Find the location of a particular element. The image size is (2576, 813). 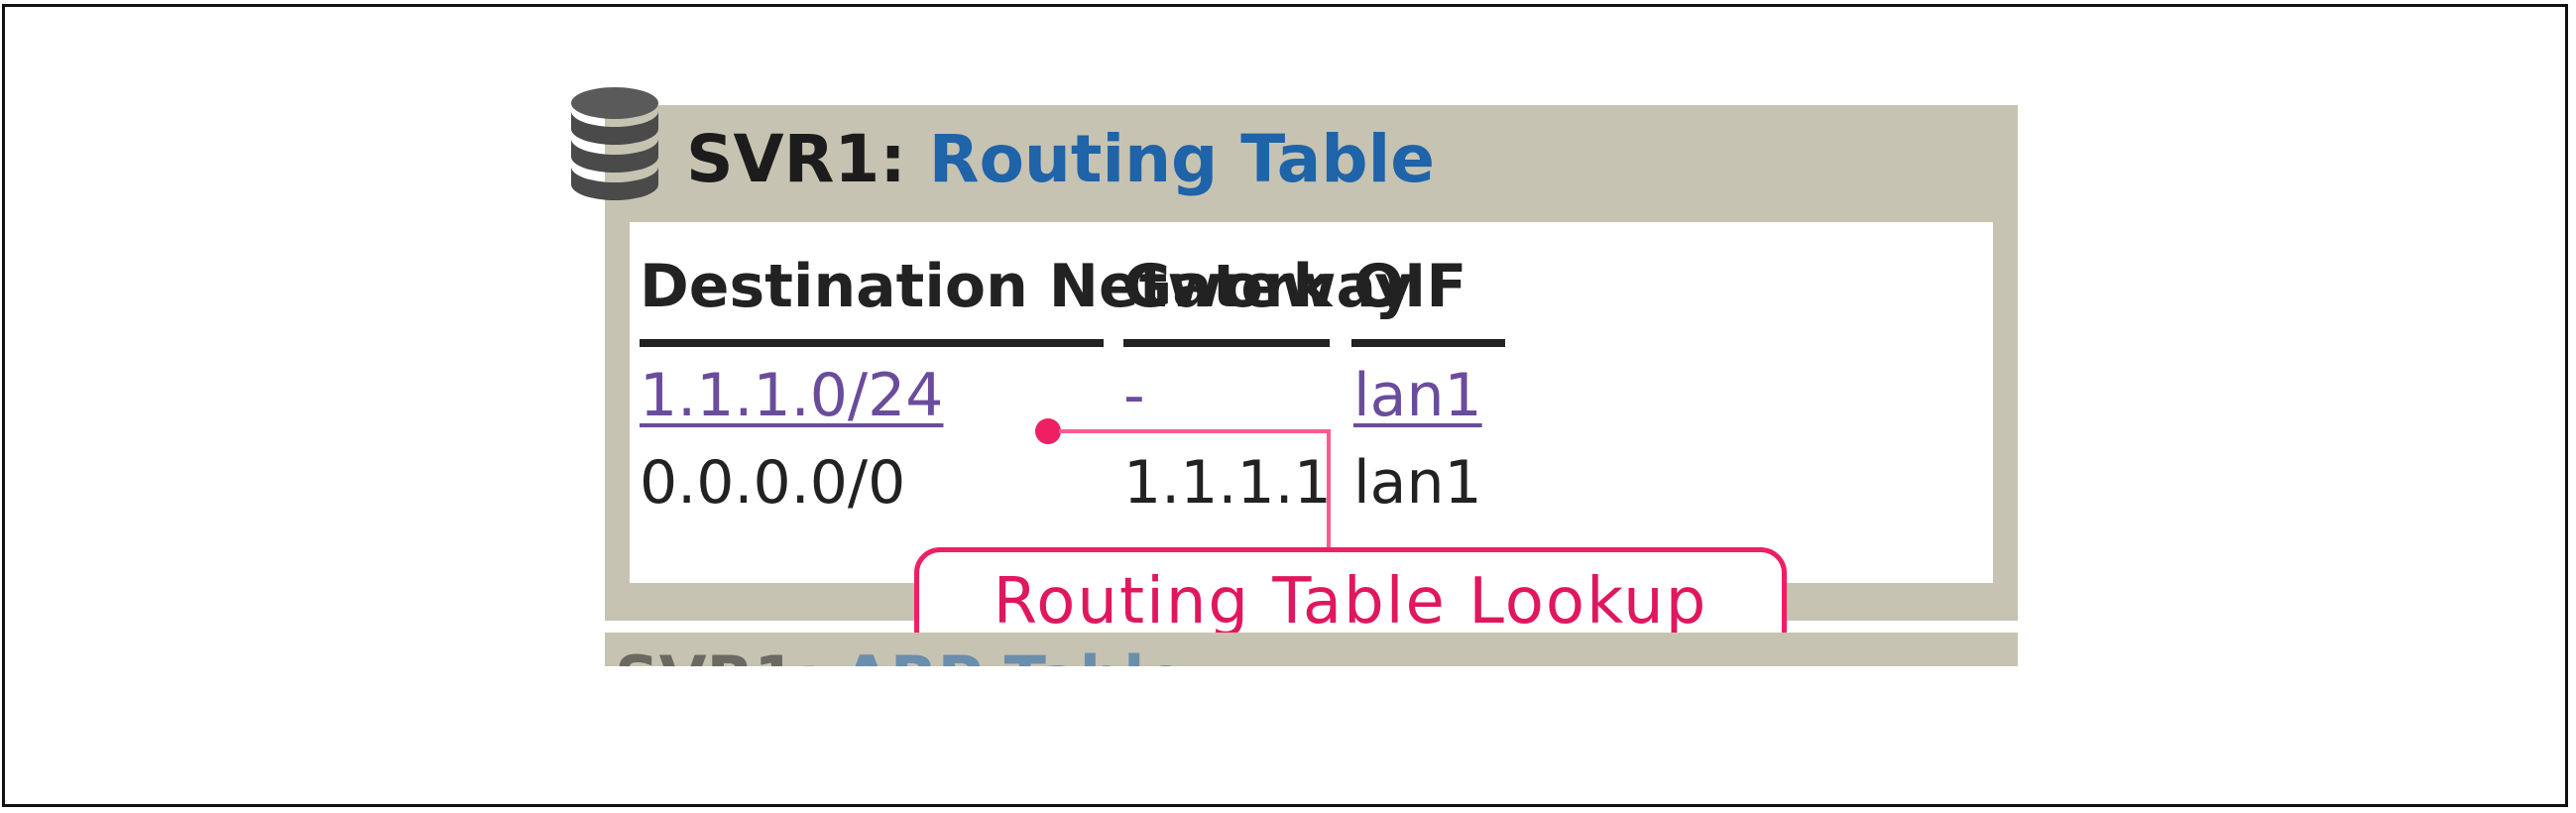

row1-destination-link: 1.1.1.0/24 is located at coordinates (792, 396).